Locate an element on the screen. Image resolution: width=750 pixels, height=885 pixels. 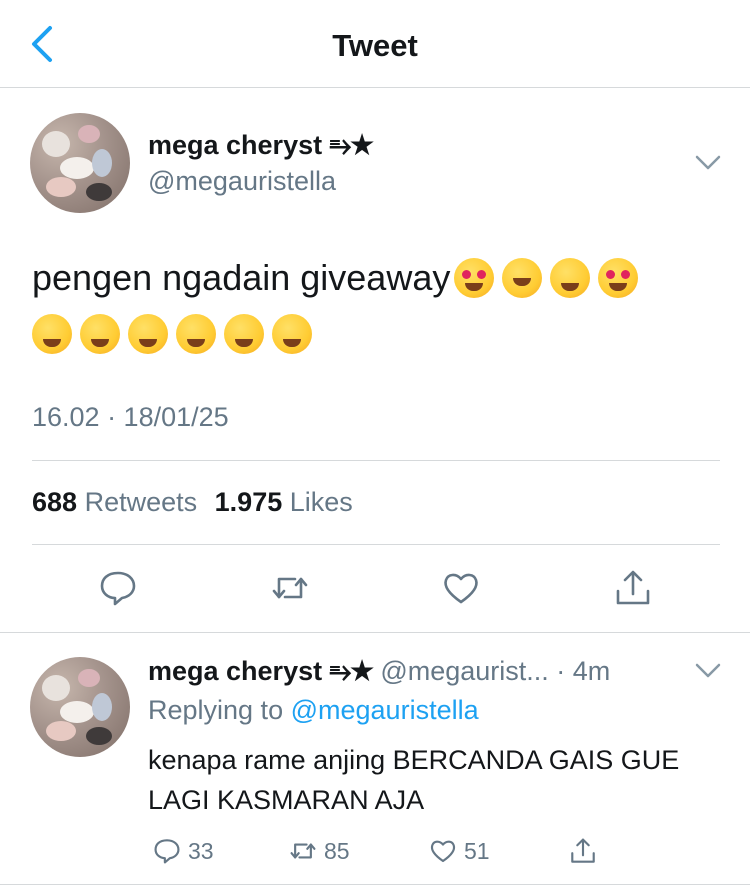
reply-reply-button: 33 is located at coordinates (183, 851).